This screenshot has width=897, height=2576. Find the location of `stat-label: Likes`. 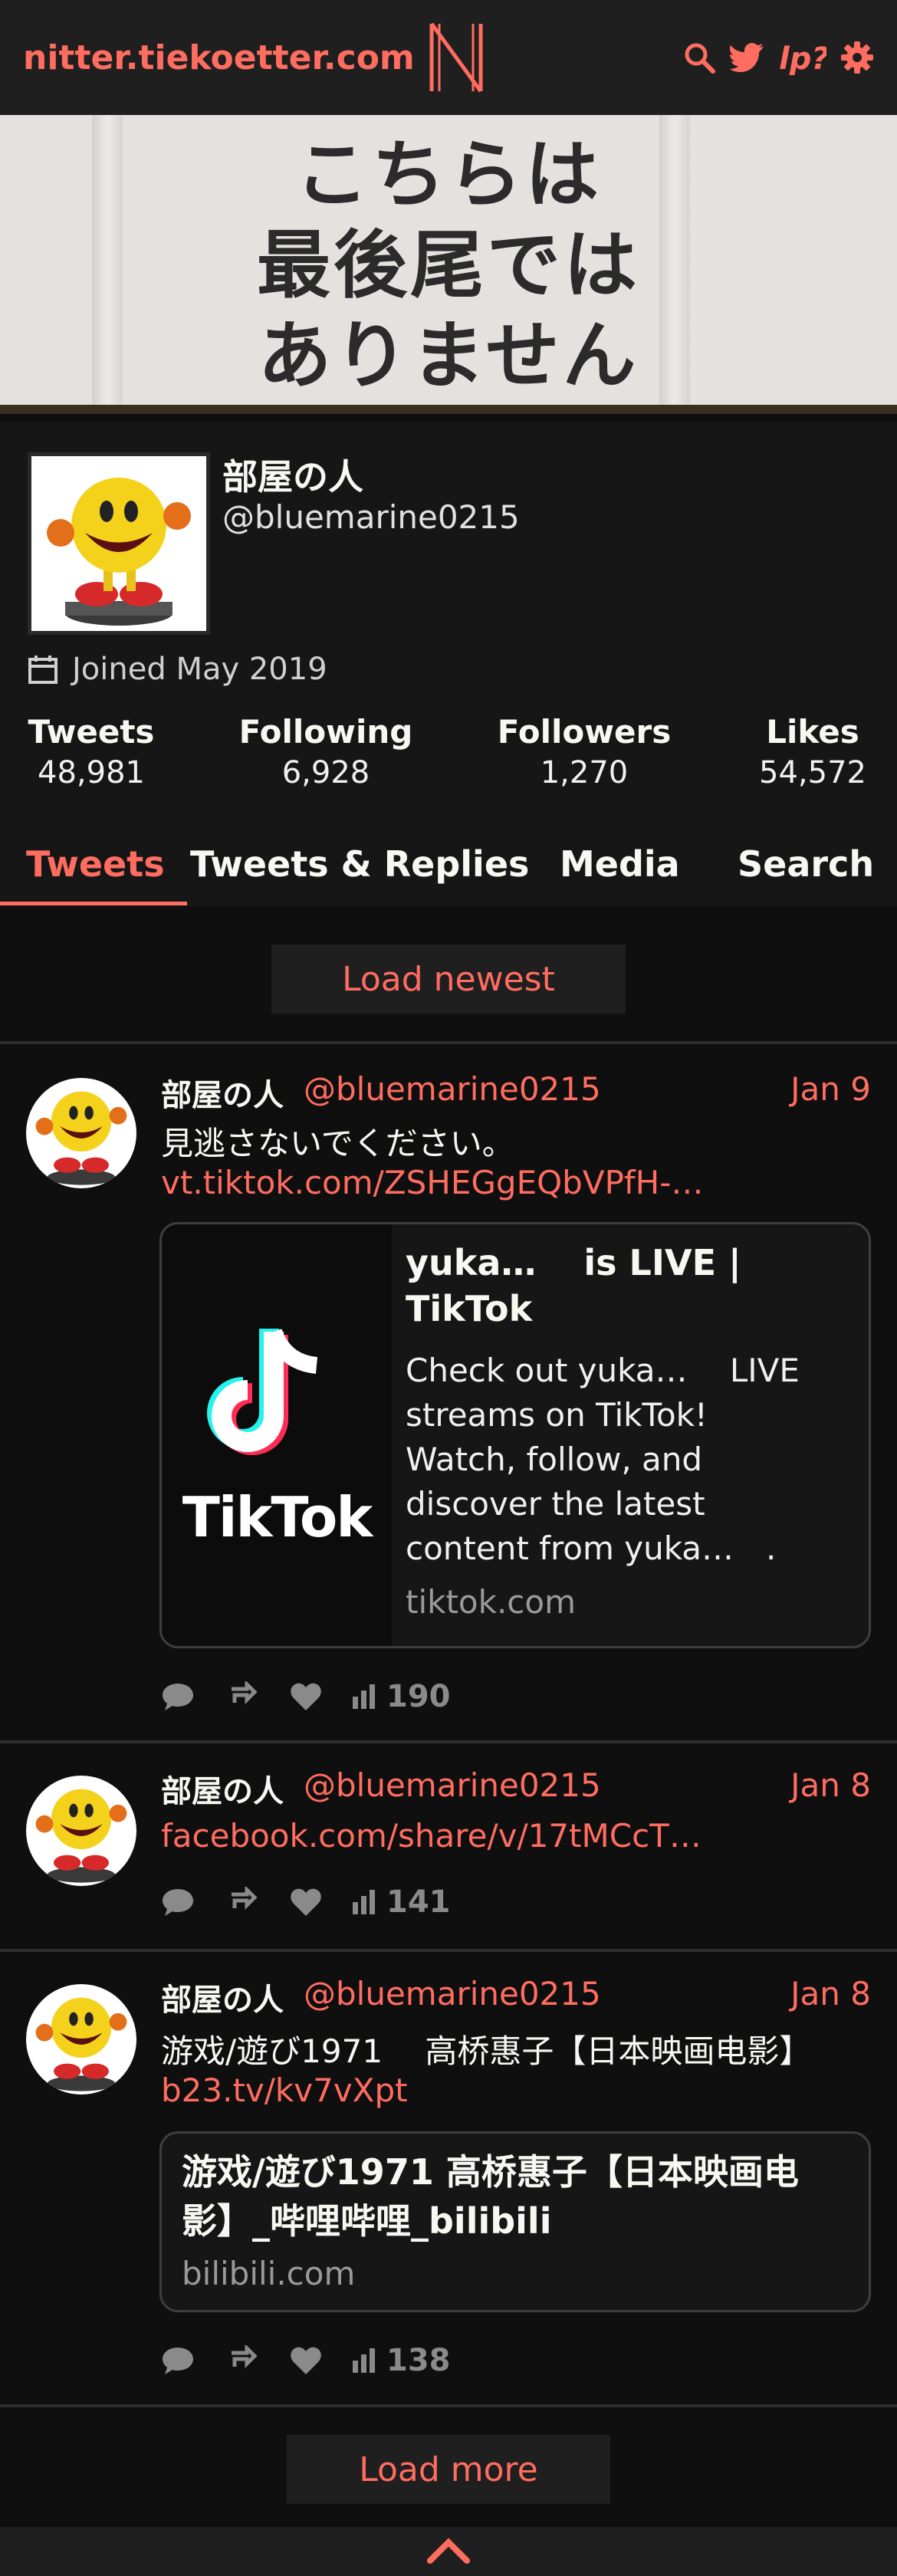

stat-label: Likes is located at coordinates (813, 732).